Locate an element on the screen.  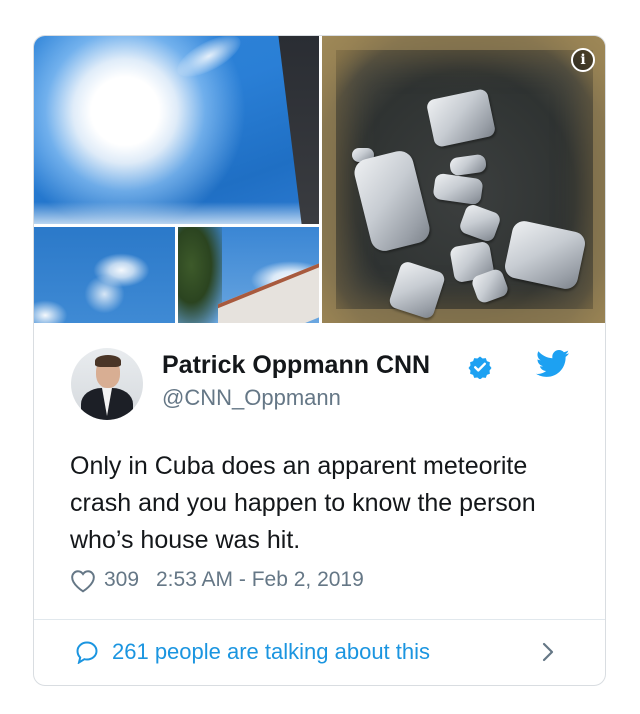
info-icon: i is located at coordinates (583, 60).